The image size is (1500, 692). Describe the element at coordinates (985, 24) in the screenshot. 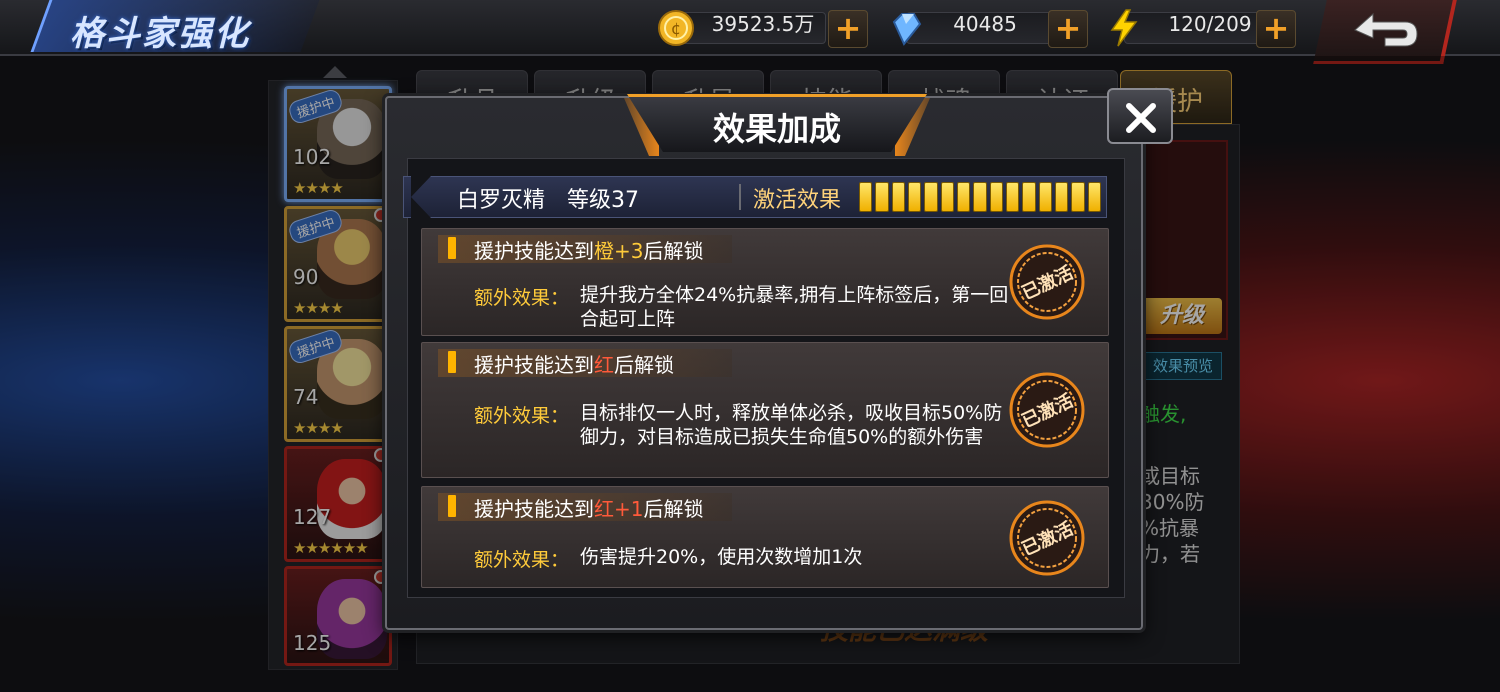

I see `diamonds-value: 40485` at that location.